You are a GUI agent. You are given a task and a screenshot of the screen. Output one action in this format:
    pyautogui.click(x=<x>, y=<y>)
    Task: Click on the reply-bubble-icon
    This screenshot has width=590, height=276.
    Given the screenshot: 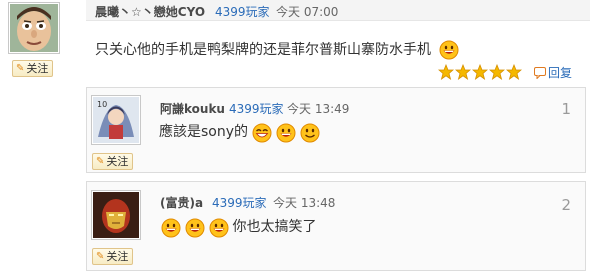 What is the action you would take?
    pyautogui.click(x=540, y=72)
    